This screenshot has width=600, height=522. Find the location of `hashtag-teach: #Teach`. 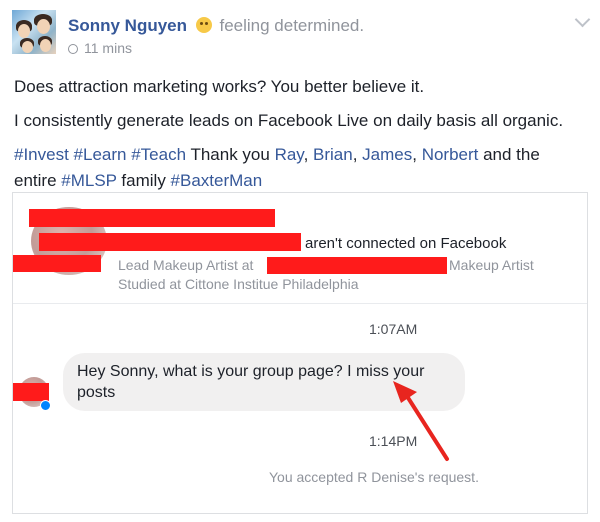

hashtag-teach: #Teach is located at coordinates (158, 154).